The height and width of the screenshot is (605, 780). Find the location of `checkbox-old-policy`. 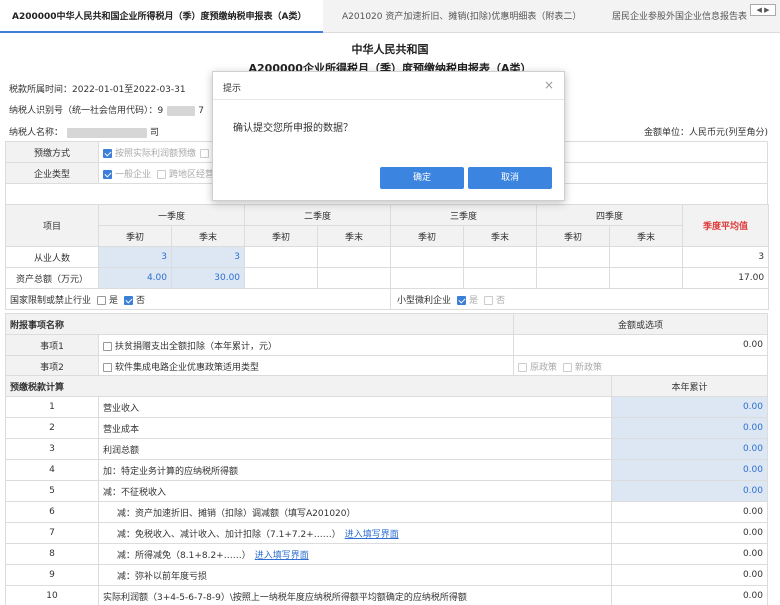

checkbox-old-policy is located at coordinates (523, 367).